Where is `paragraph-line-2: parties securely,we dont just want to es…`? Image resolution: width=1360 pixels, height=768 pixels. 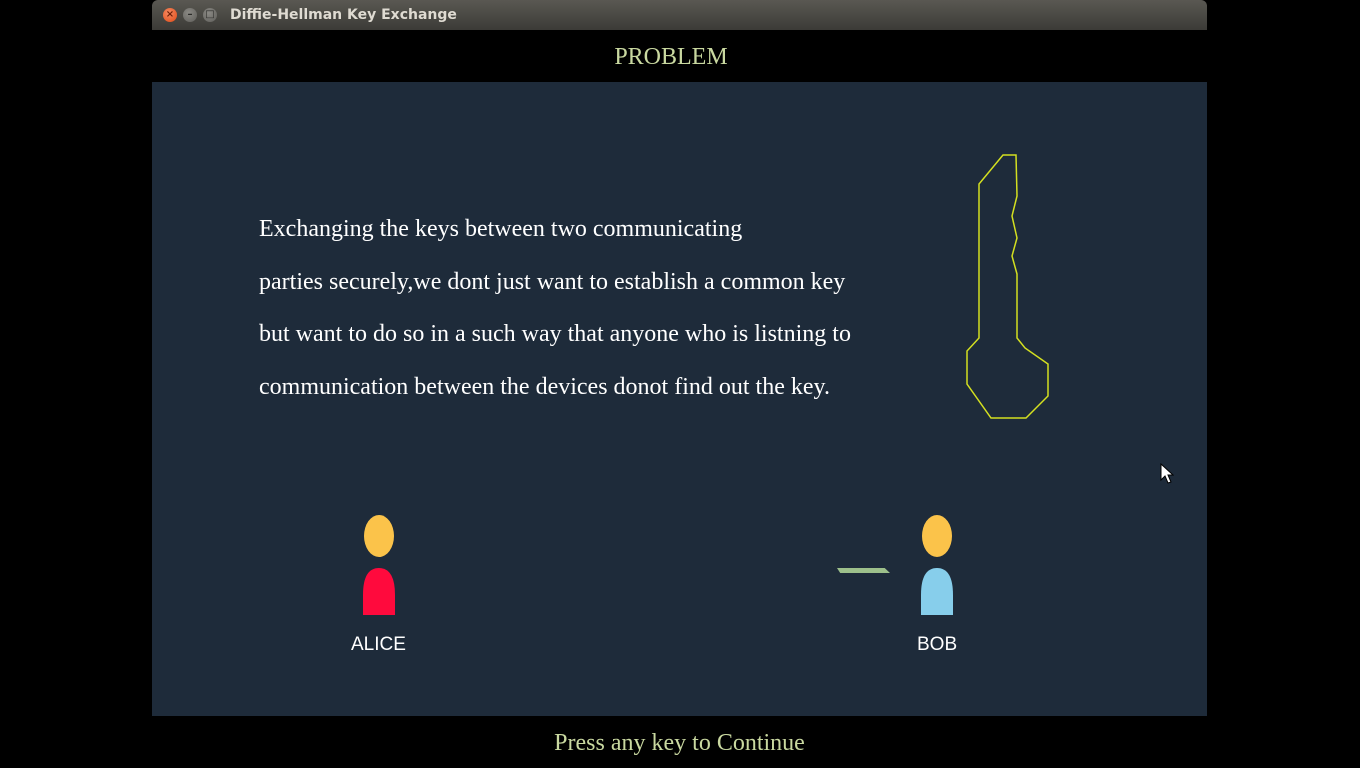
paragraph-line-2: parties securely,we dont just want to es… is located at coordinates (552, 282).